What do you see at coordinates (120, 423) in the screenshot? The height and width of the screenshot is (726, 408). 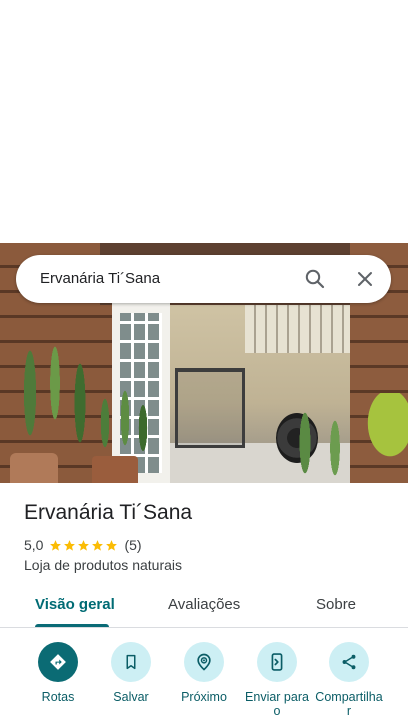 I see `plant-middle` at bounding box center [120, 423].